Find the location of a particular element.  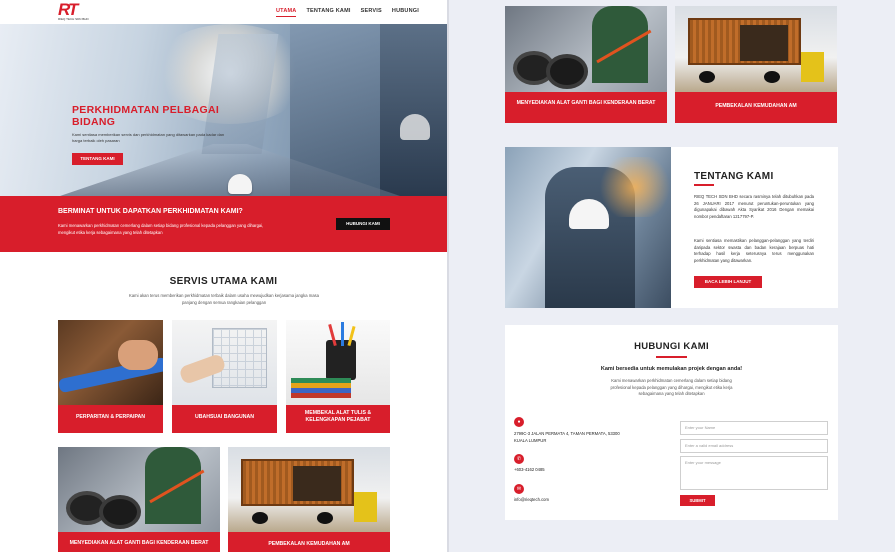

main-nav: UTAMA TENTANG KAMI SERVIS HUBUNGI is located at coordinates (347, 12).